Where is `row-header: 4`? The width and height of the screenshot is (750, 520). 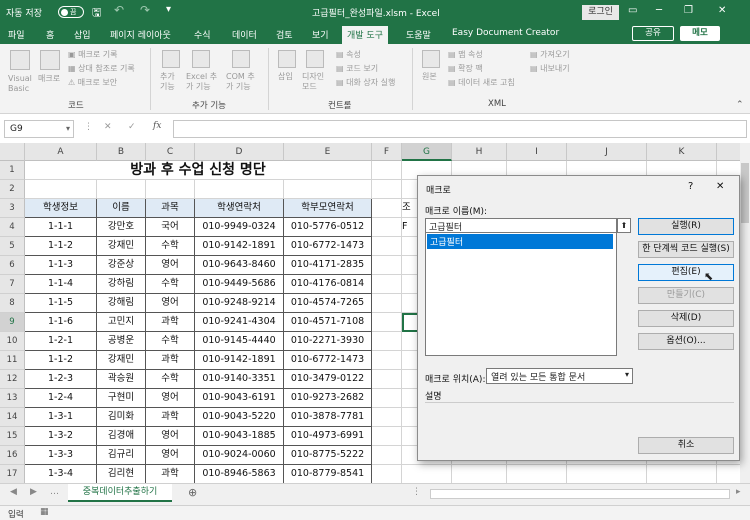
row-header: 4 is located at coordinates (12, 227).